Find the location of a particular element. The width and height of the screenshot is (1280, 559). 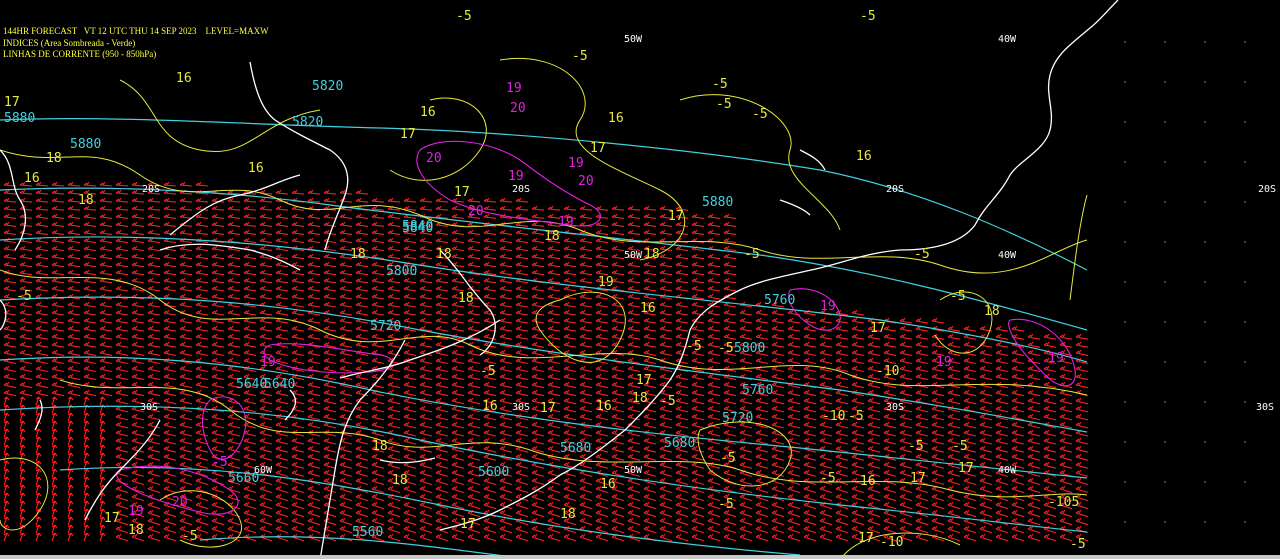

grid-label-50w-bot: 50W is located at coordinates (633, 470).